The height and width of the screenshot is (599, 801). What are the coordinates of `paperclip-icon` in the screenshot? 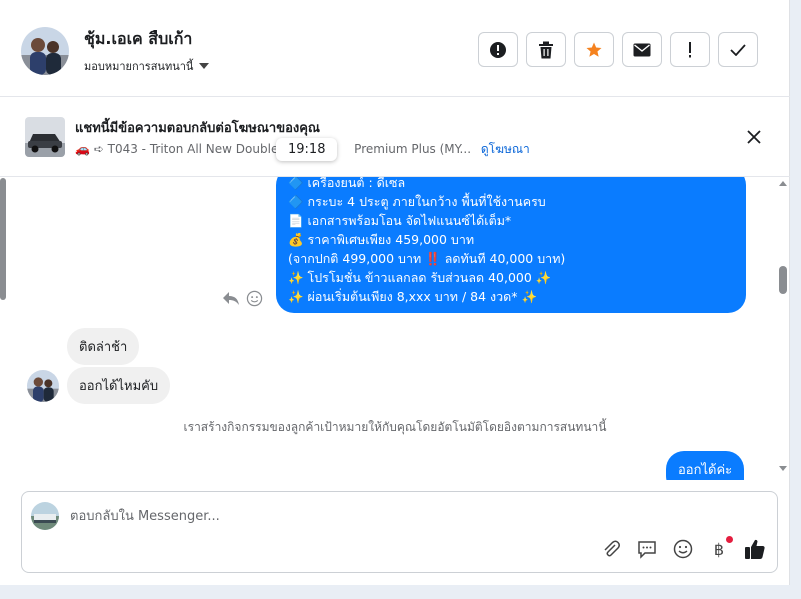 It's located at (612, 548).